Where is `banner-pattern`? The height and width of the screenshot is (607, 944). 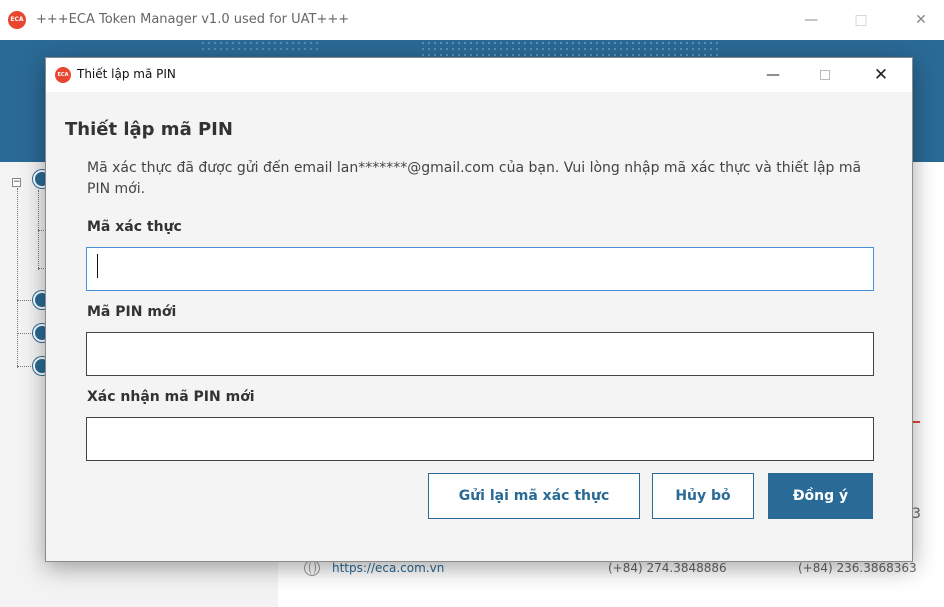
banner-pattern is located at coordinates (260, 47).